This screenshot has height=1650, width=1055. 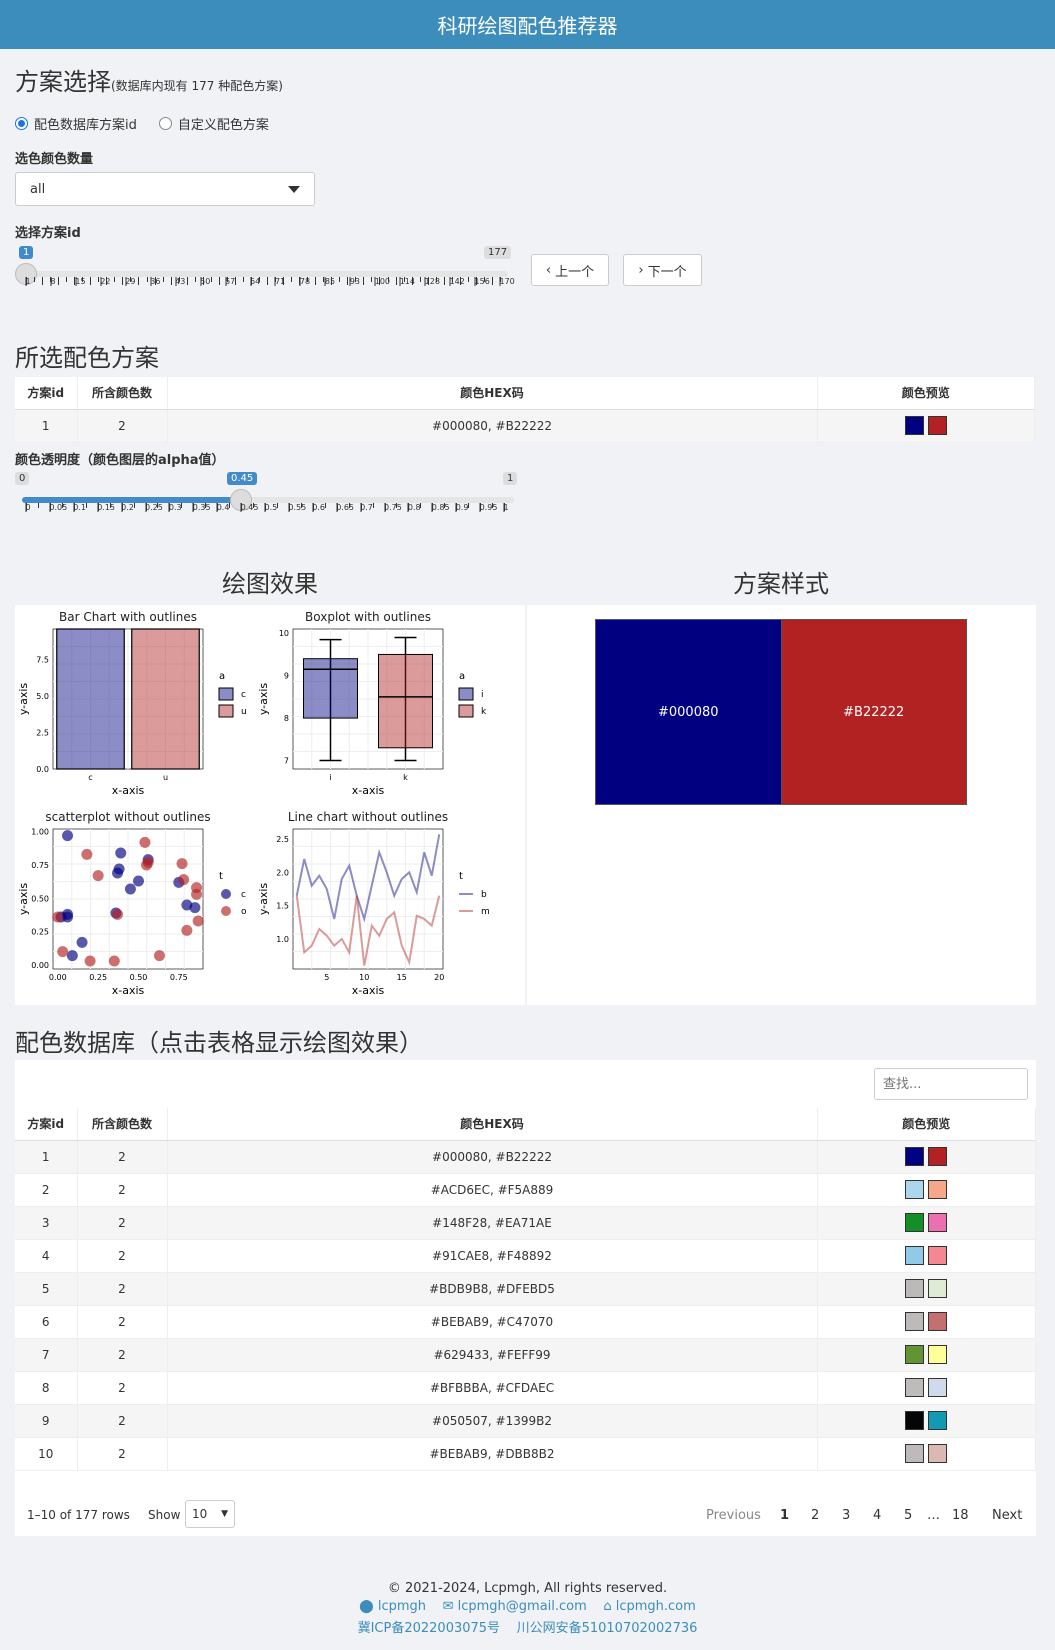 What do you see at coordinates (85, 123) in the screenshot?
I see `radio-db-label: 配色数据库方案id` at bounding box center [85, 123].